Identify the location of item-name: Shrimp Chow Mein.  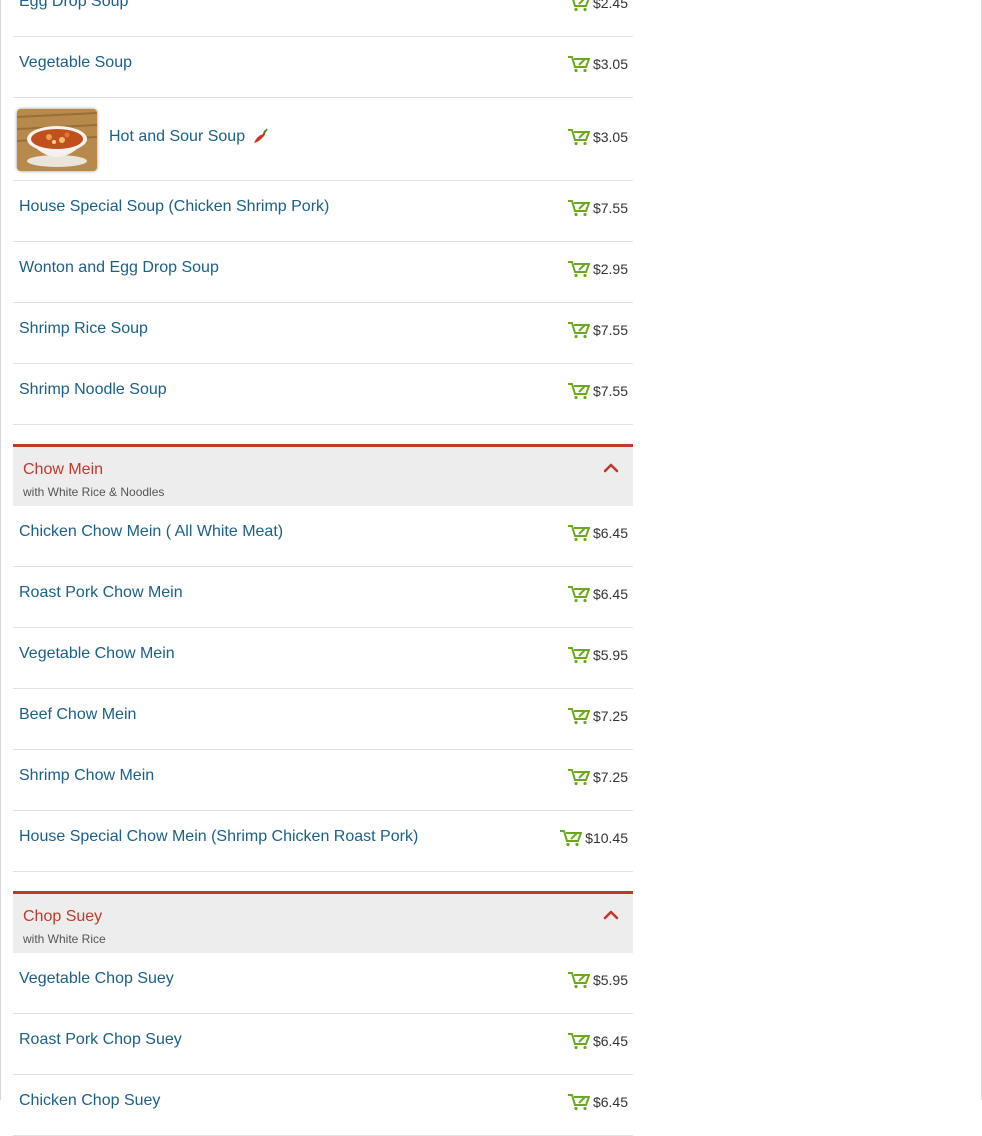
(86, 776).